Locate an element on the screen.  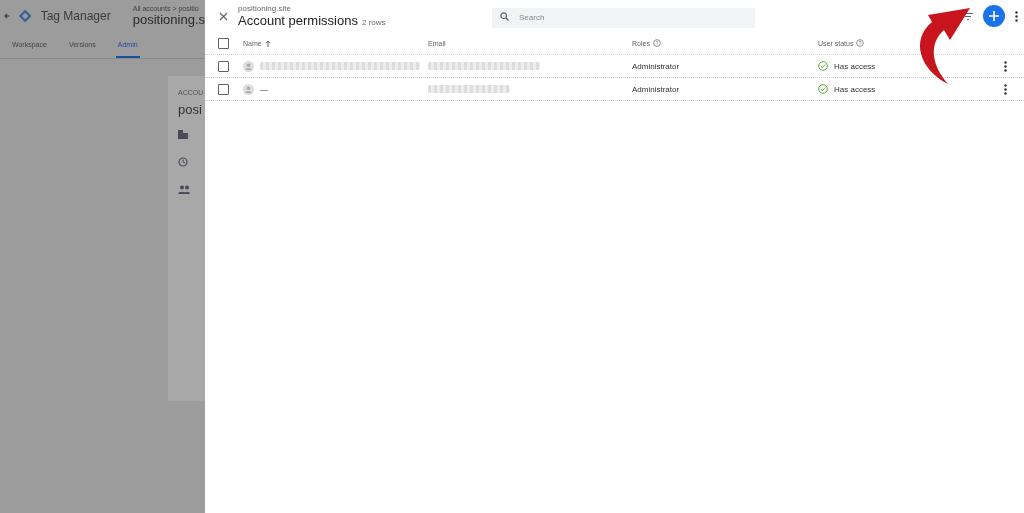
add-button is located at coordinates (994, 16).